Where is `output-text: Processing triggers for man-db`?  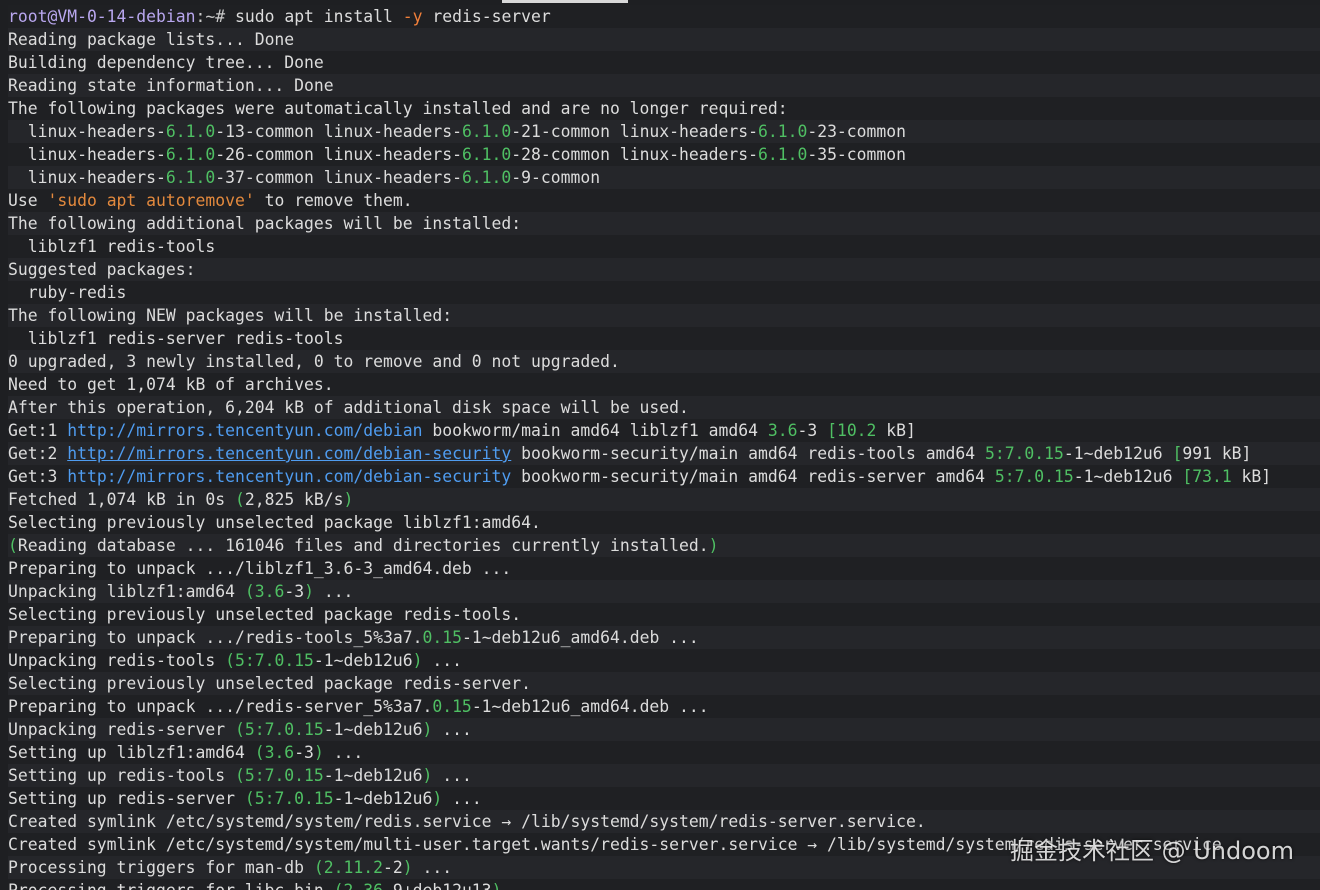 output-text: Processing triggers for man-db is located at coordinates (161, 867).